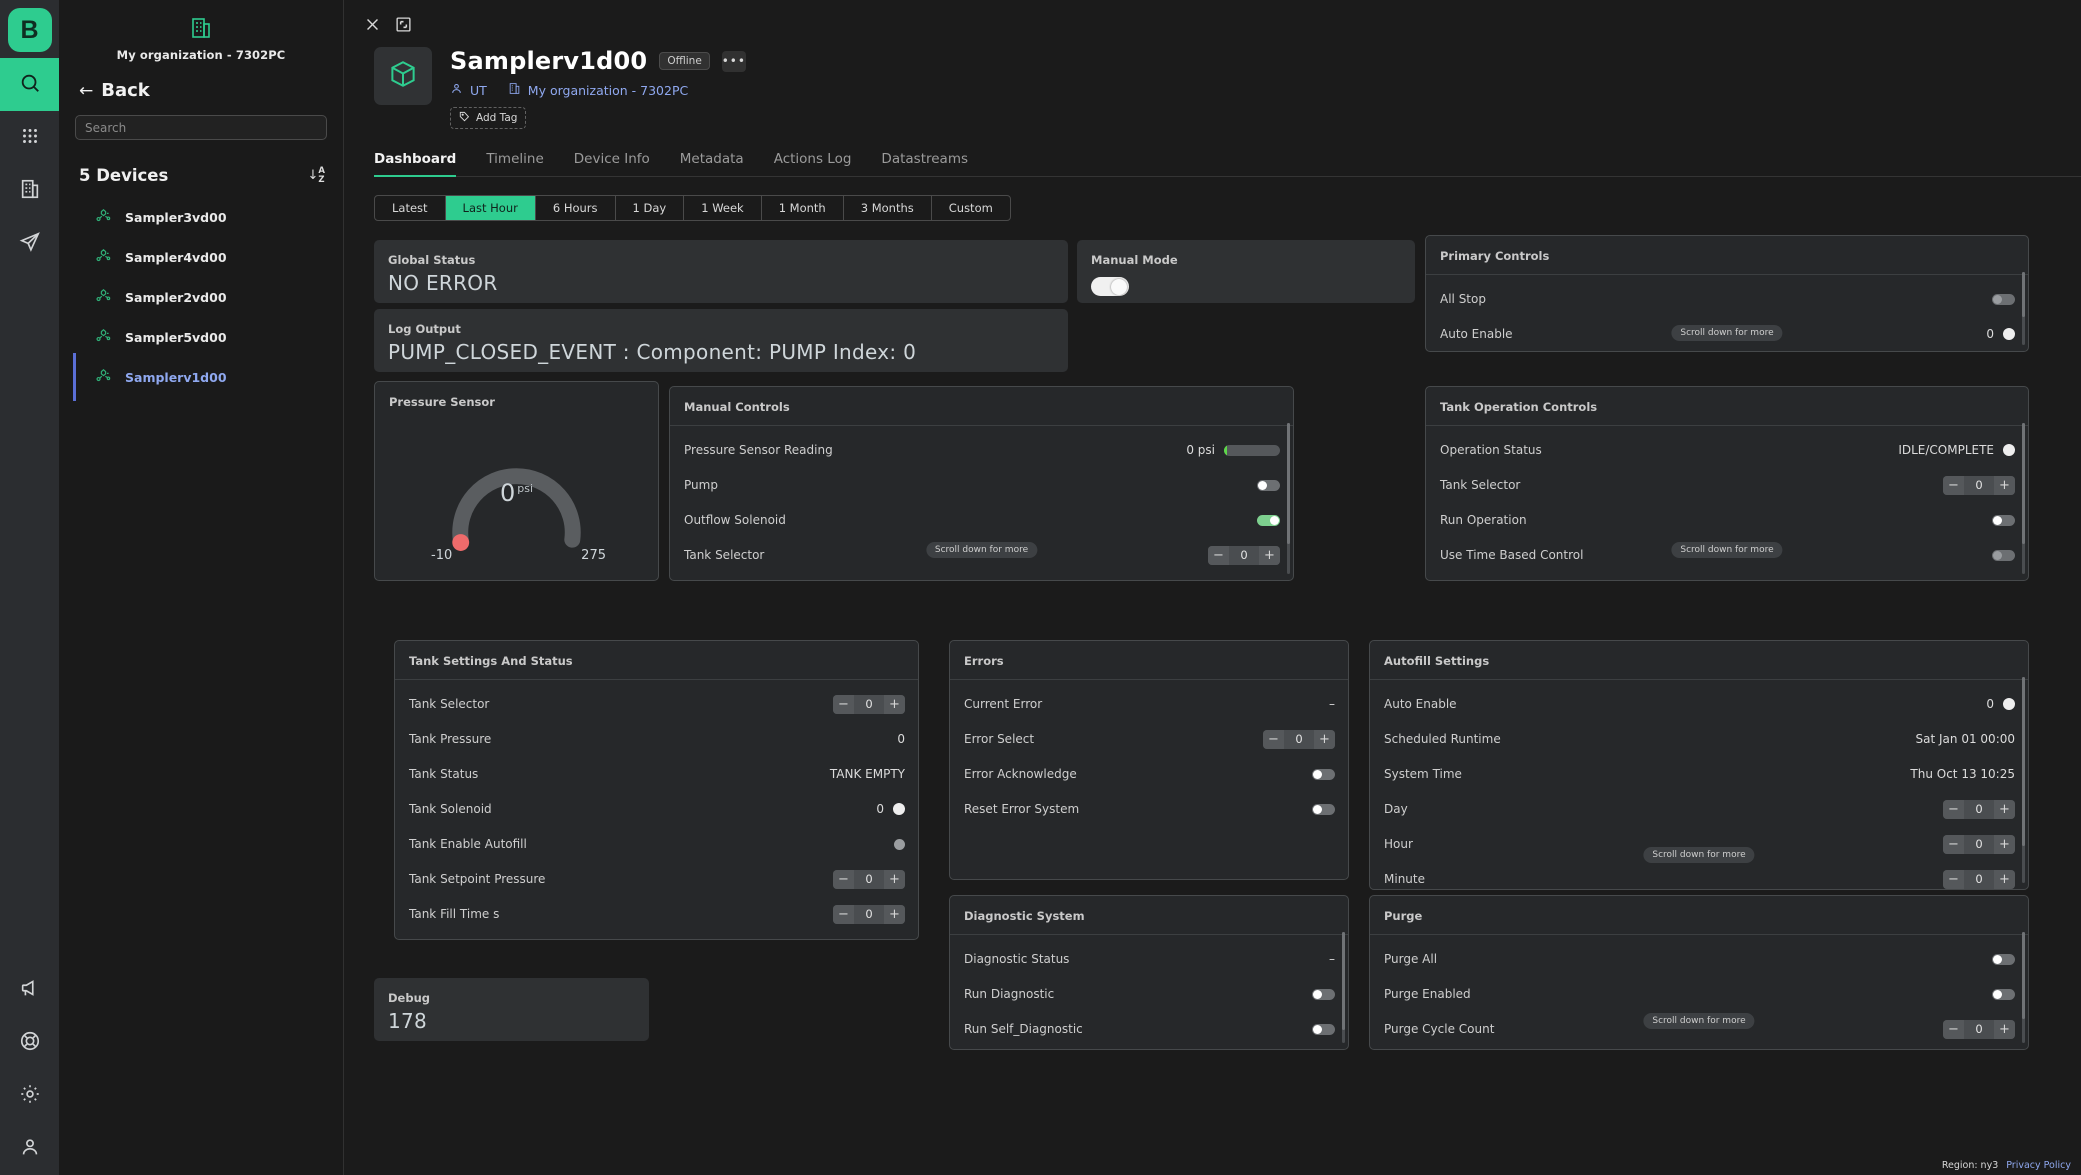  I want to click on tab-device-info: Device Info, so click(612, 163).